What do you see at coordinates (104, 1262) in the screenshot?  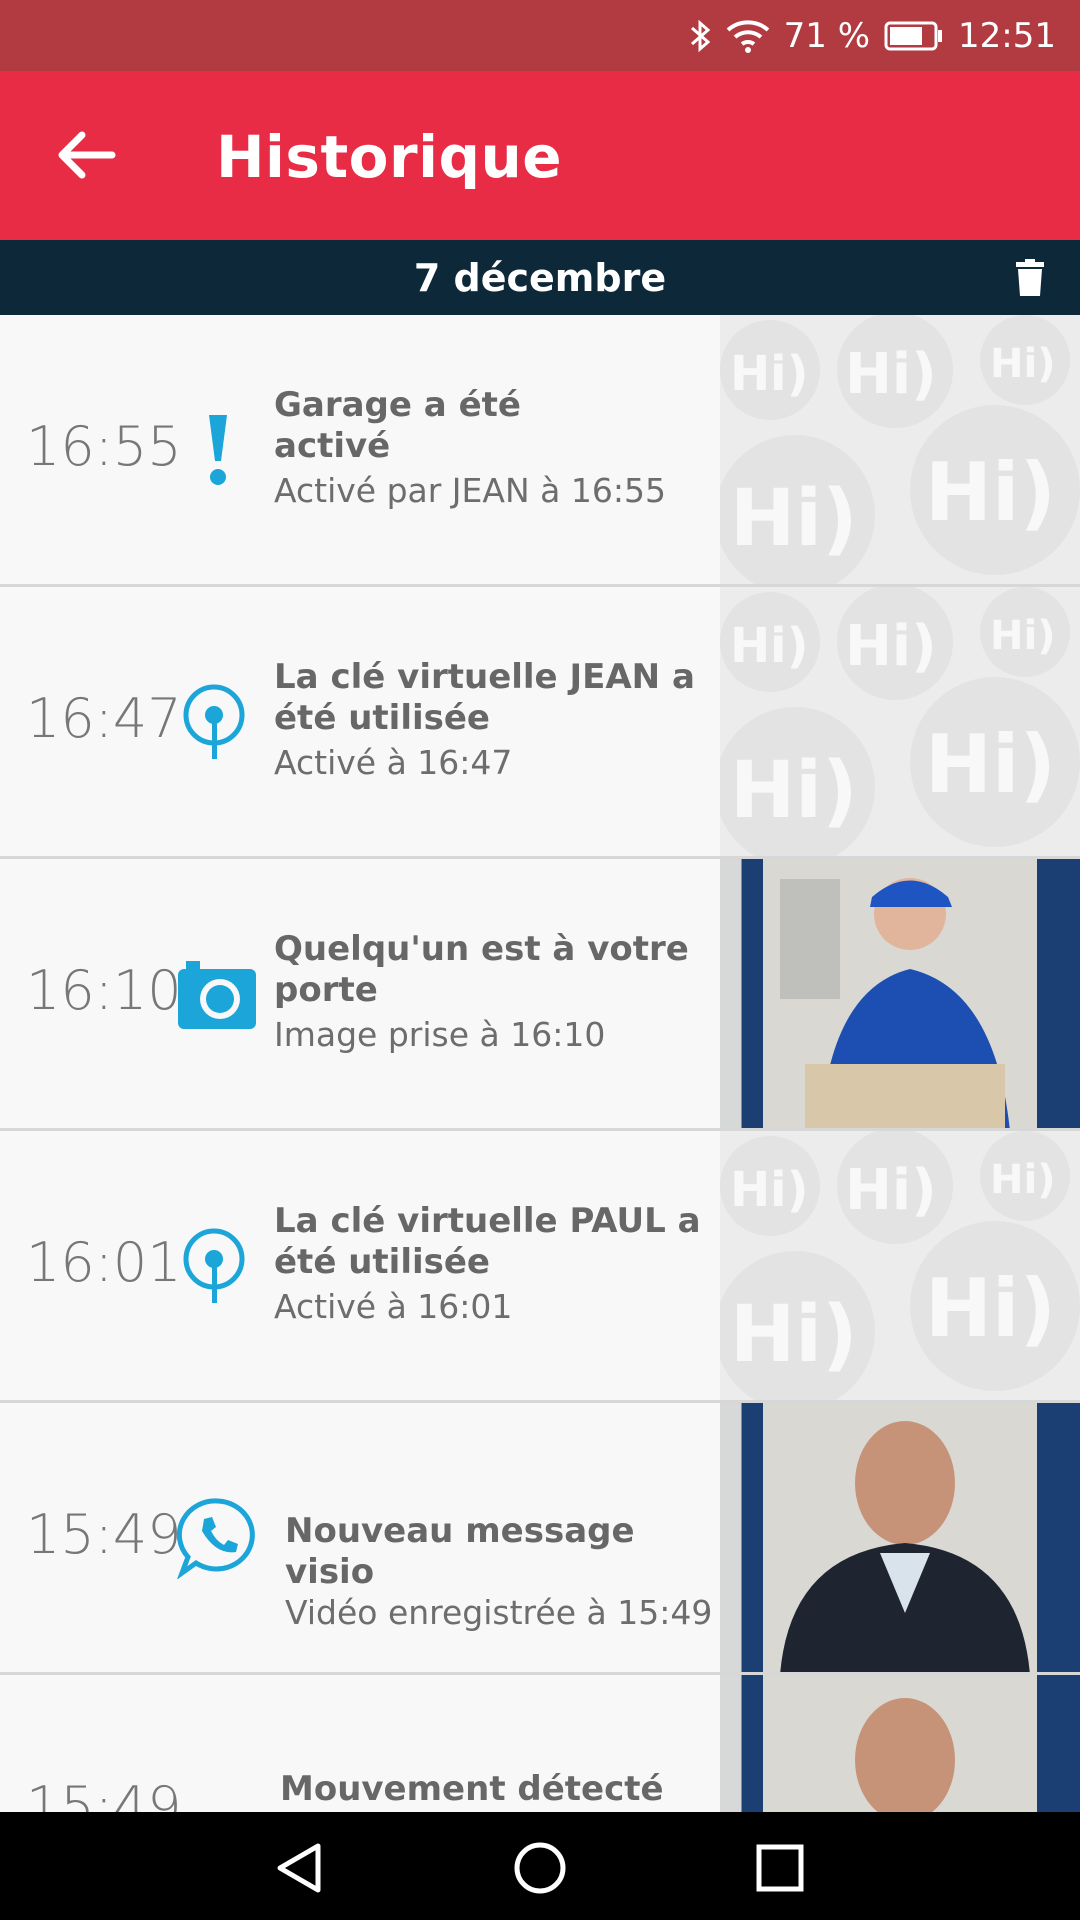 I see `event-time: 16:01` at bounding box center [104, 1262].